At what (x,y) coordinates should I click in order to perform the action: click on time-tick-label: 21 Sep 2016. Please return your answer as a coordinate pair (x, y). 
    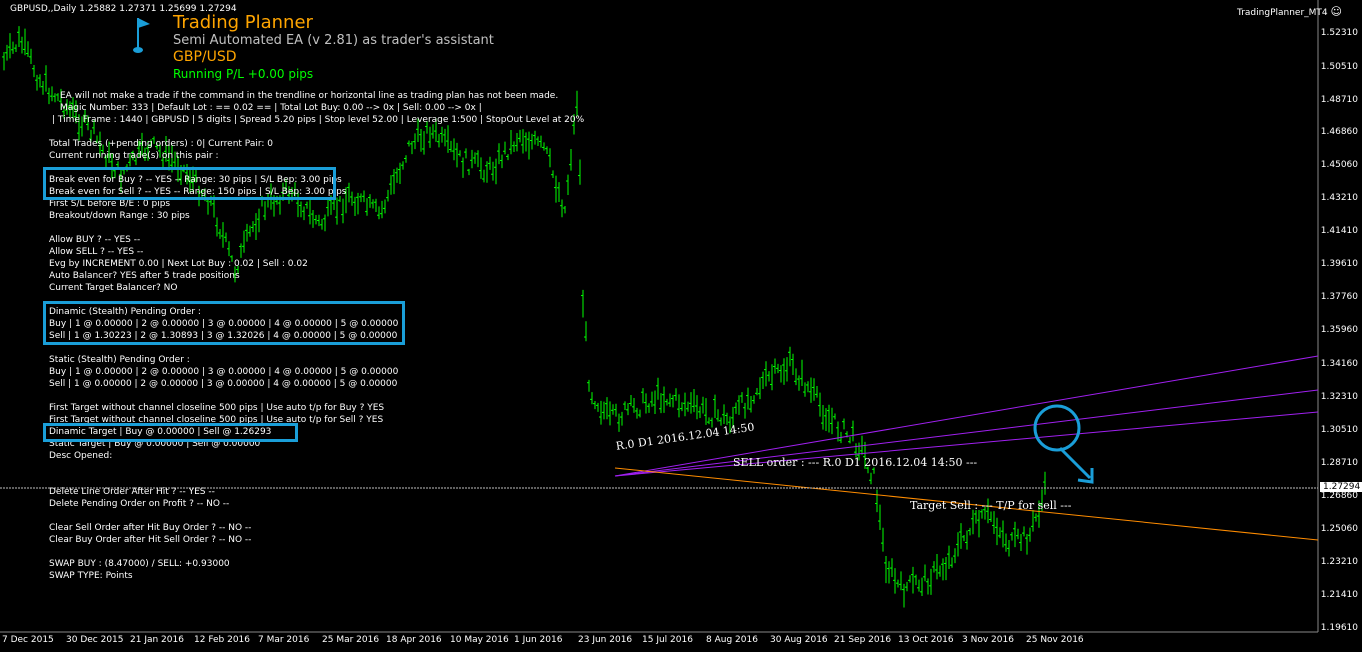
    Looking at the image, I should click on (863, 640).